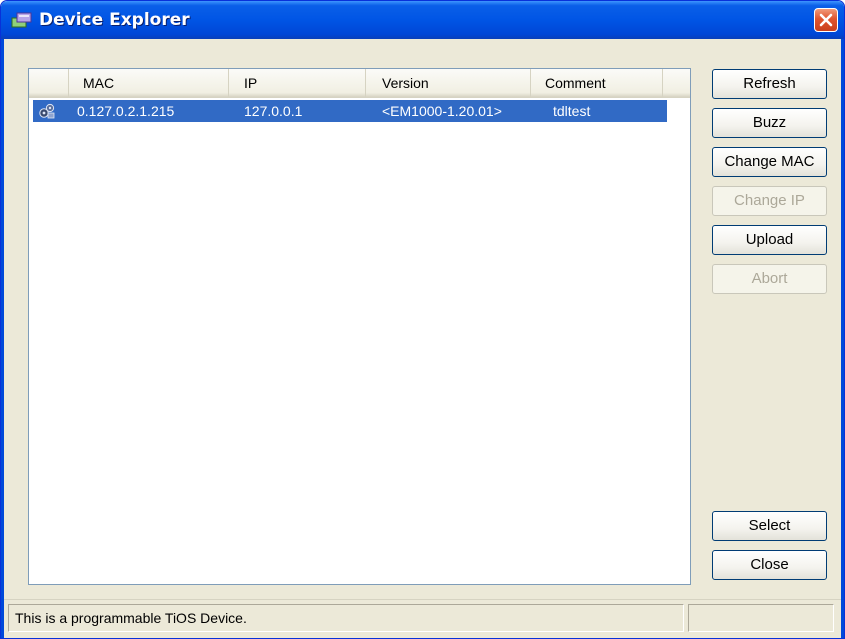 The height and width of the screenshot is (639, 845). I want to click on buzz-button: Buzz, so click(769, 123).